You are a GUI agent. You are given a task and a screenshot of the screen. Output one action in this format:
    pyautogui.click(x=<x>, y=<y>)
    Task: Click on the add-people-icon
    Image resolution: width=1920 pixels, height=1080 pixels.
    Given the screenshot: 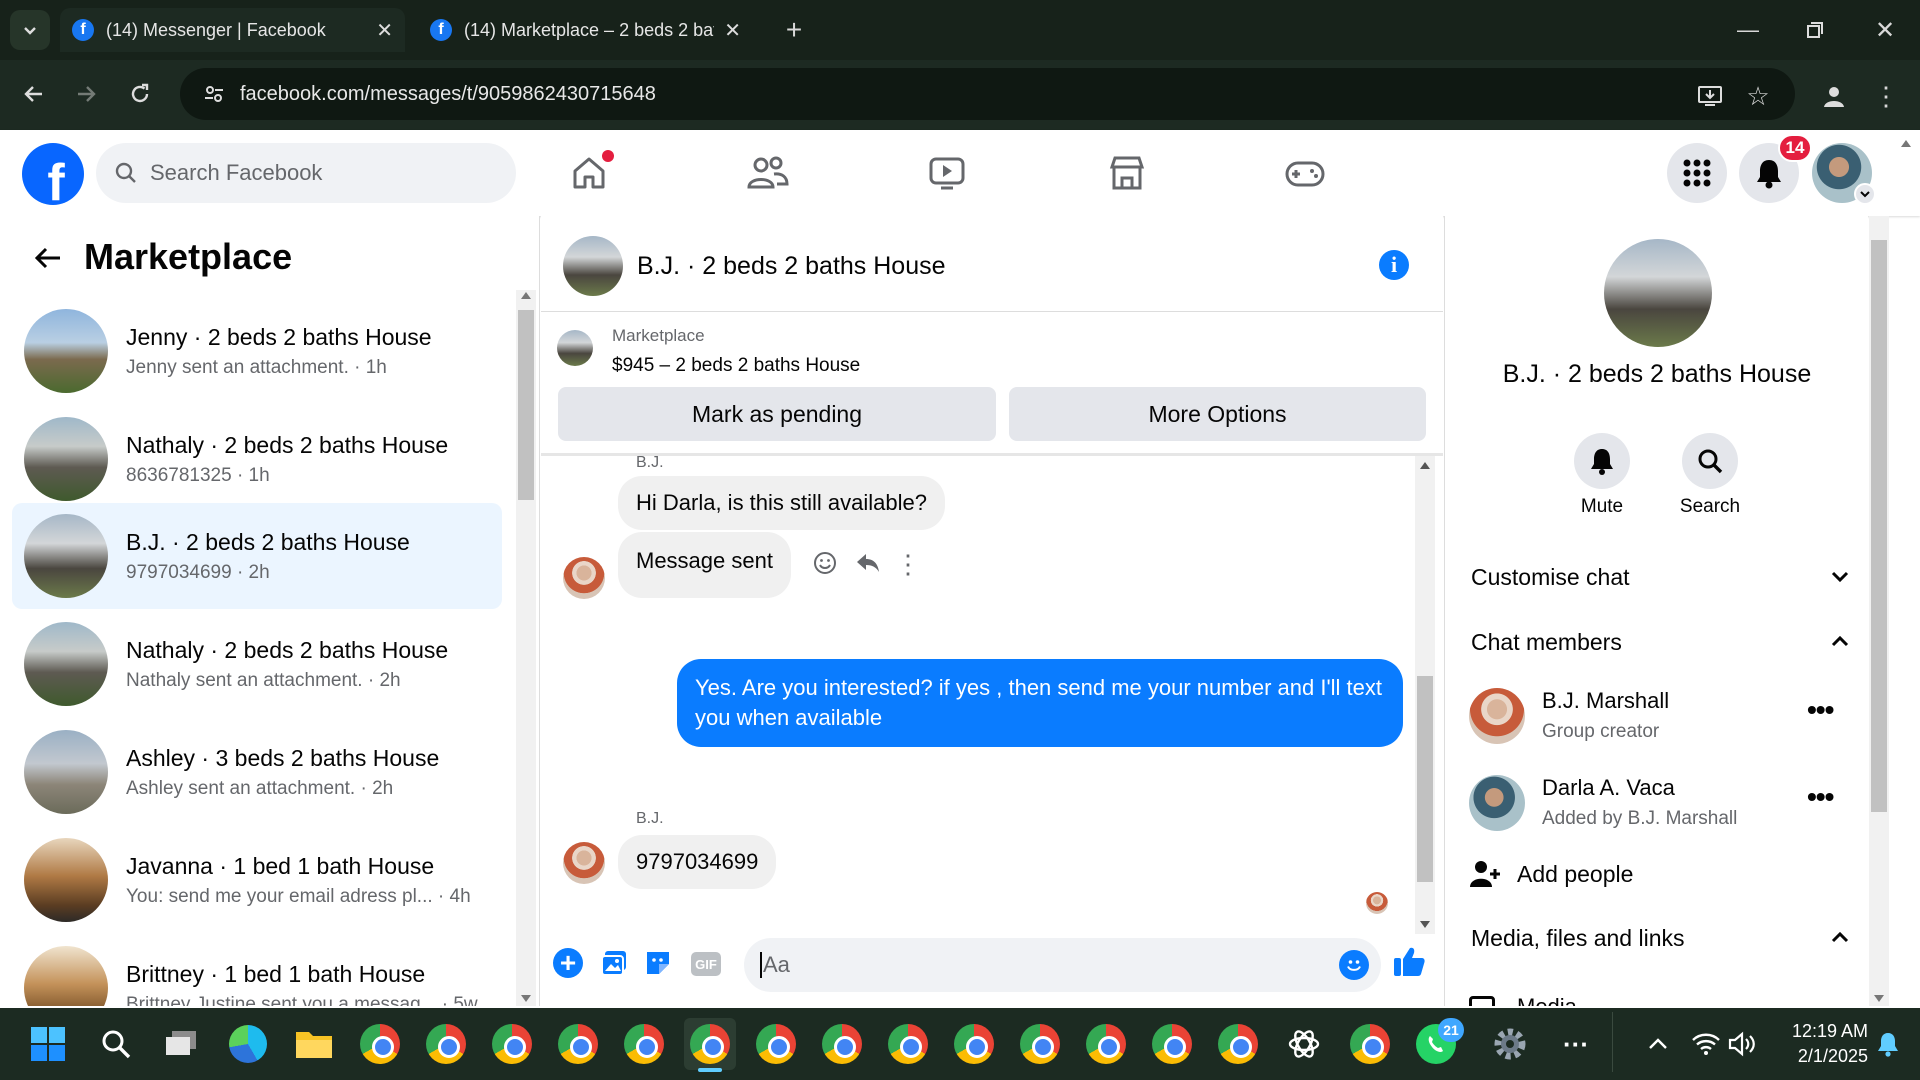 What is the action you would take?
    pyautogui.click(x=1486, y=875)
    